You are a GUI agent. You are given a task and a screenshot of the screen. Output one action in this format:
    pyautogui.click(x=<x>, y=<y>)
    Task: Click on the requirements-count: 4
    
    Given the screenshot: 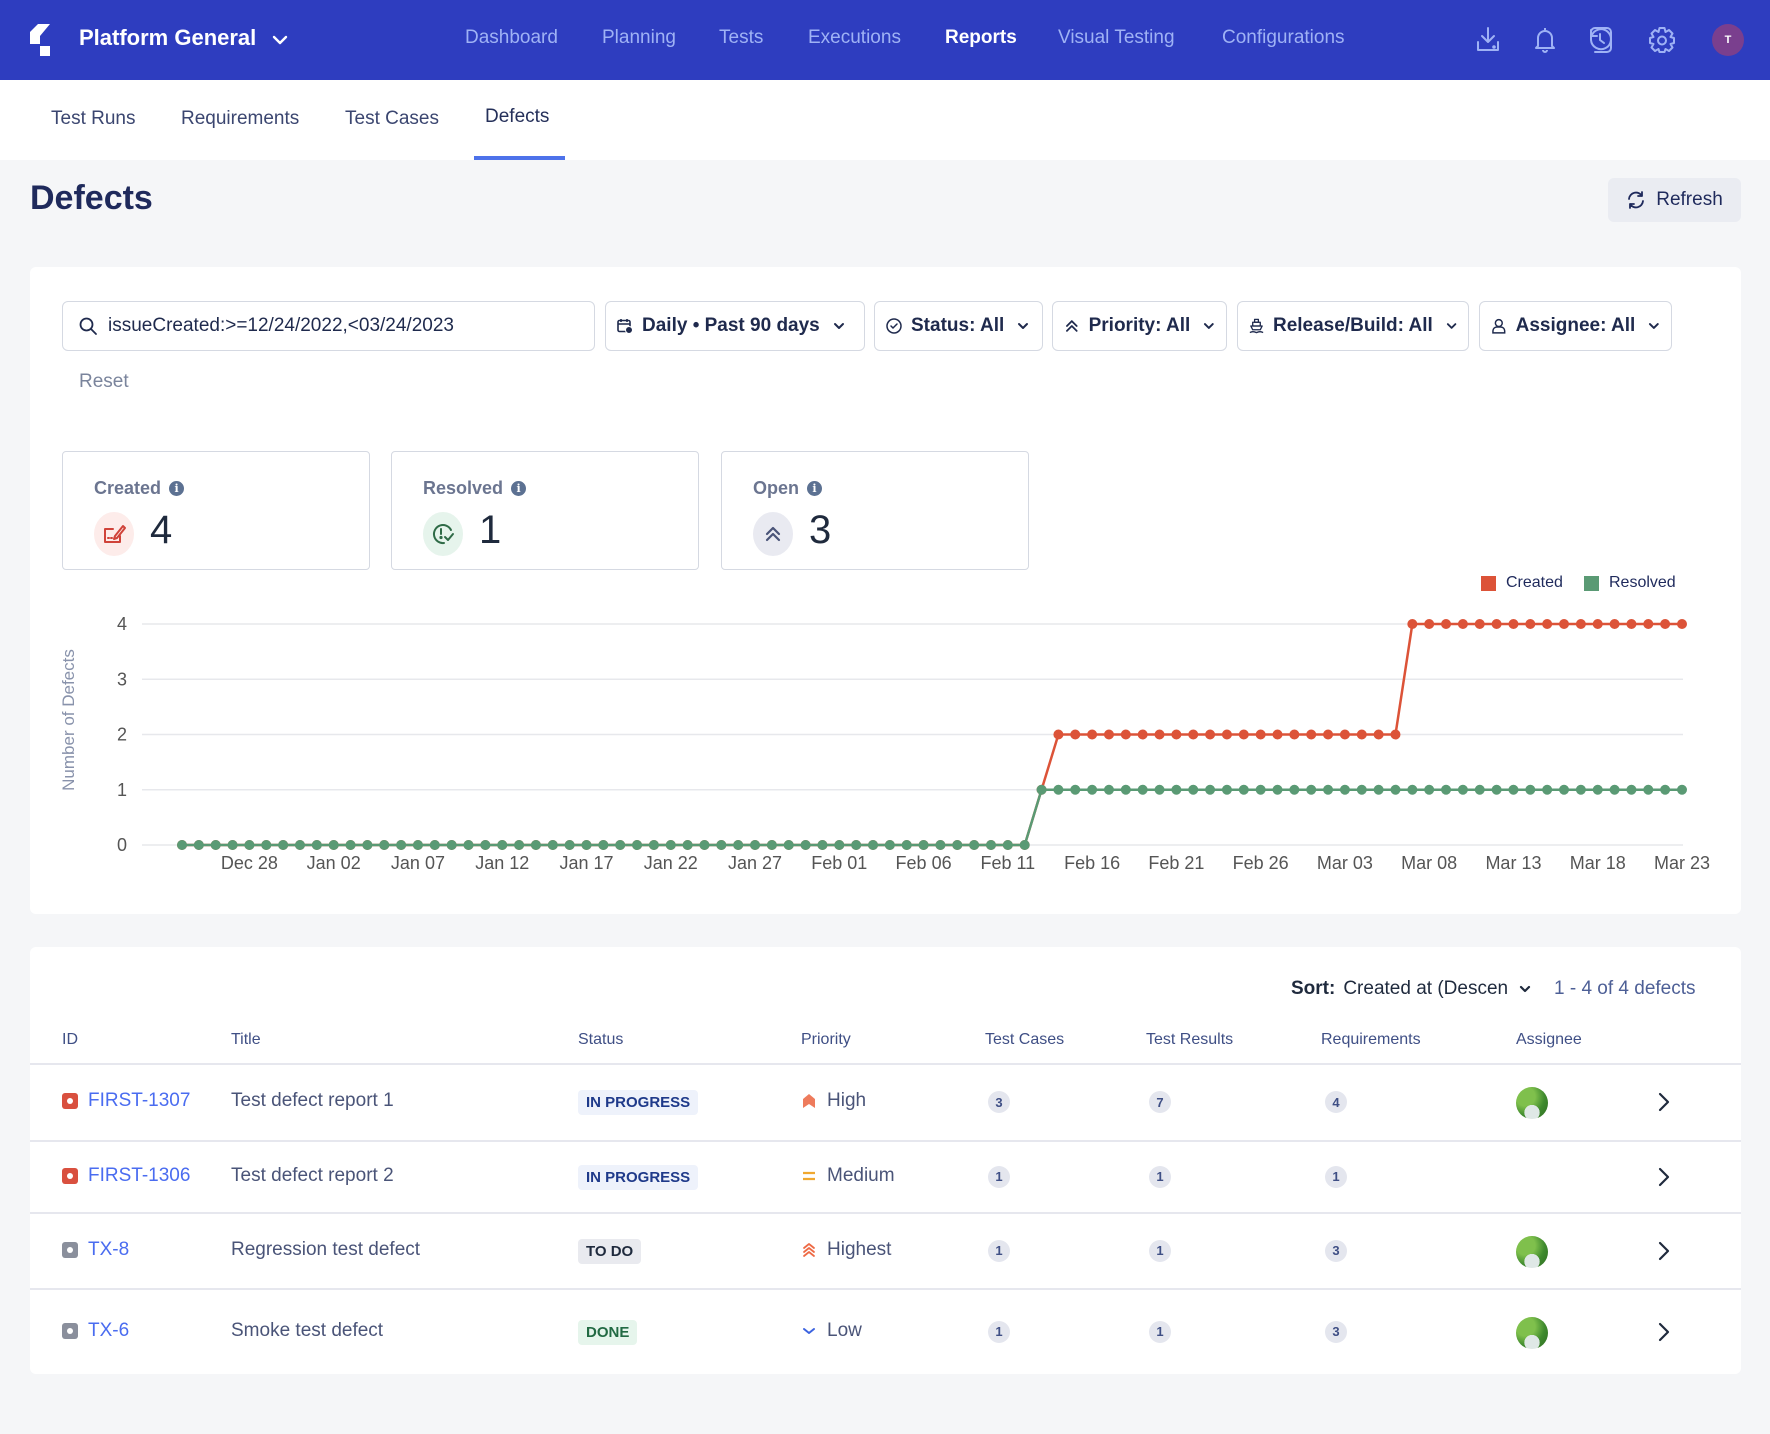 What is the action you would take?
    pyautogui.click(x=1336, y=1102)
    